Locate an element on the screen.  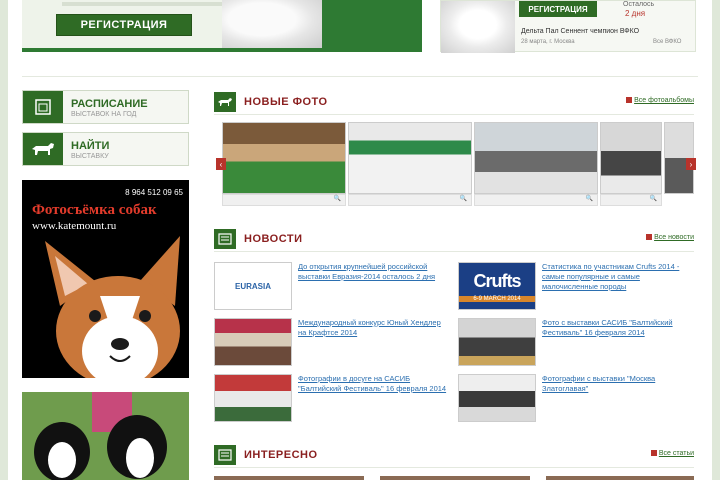
schedule-title: РАСПИСАНИЕ is located at coordinates (109, 104).